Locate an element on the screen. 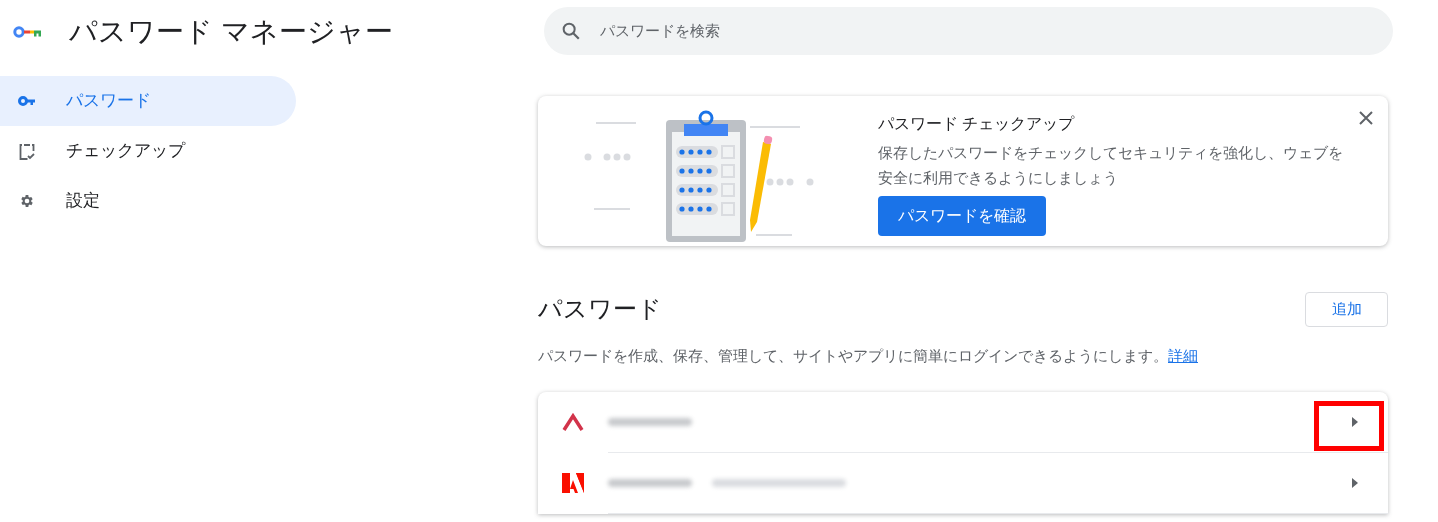 The height and width of the screenshot is (522, 1438). key-icon is located at coordinates (27, 101).